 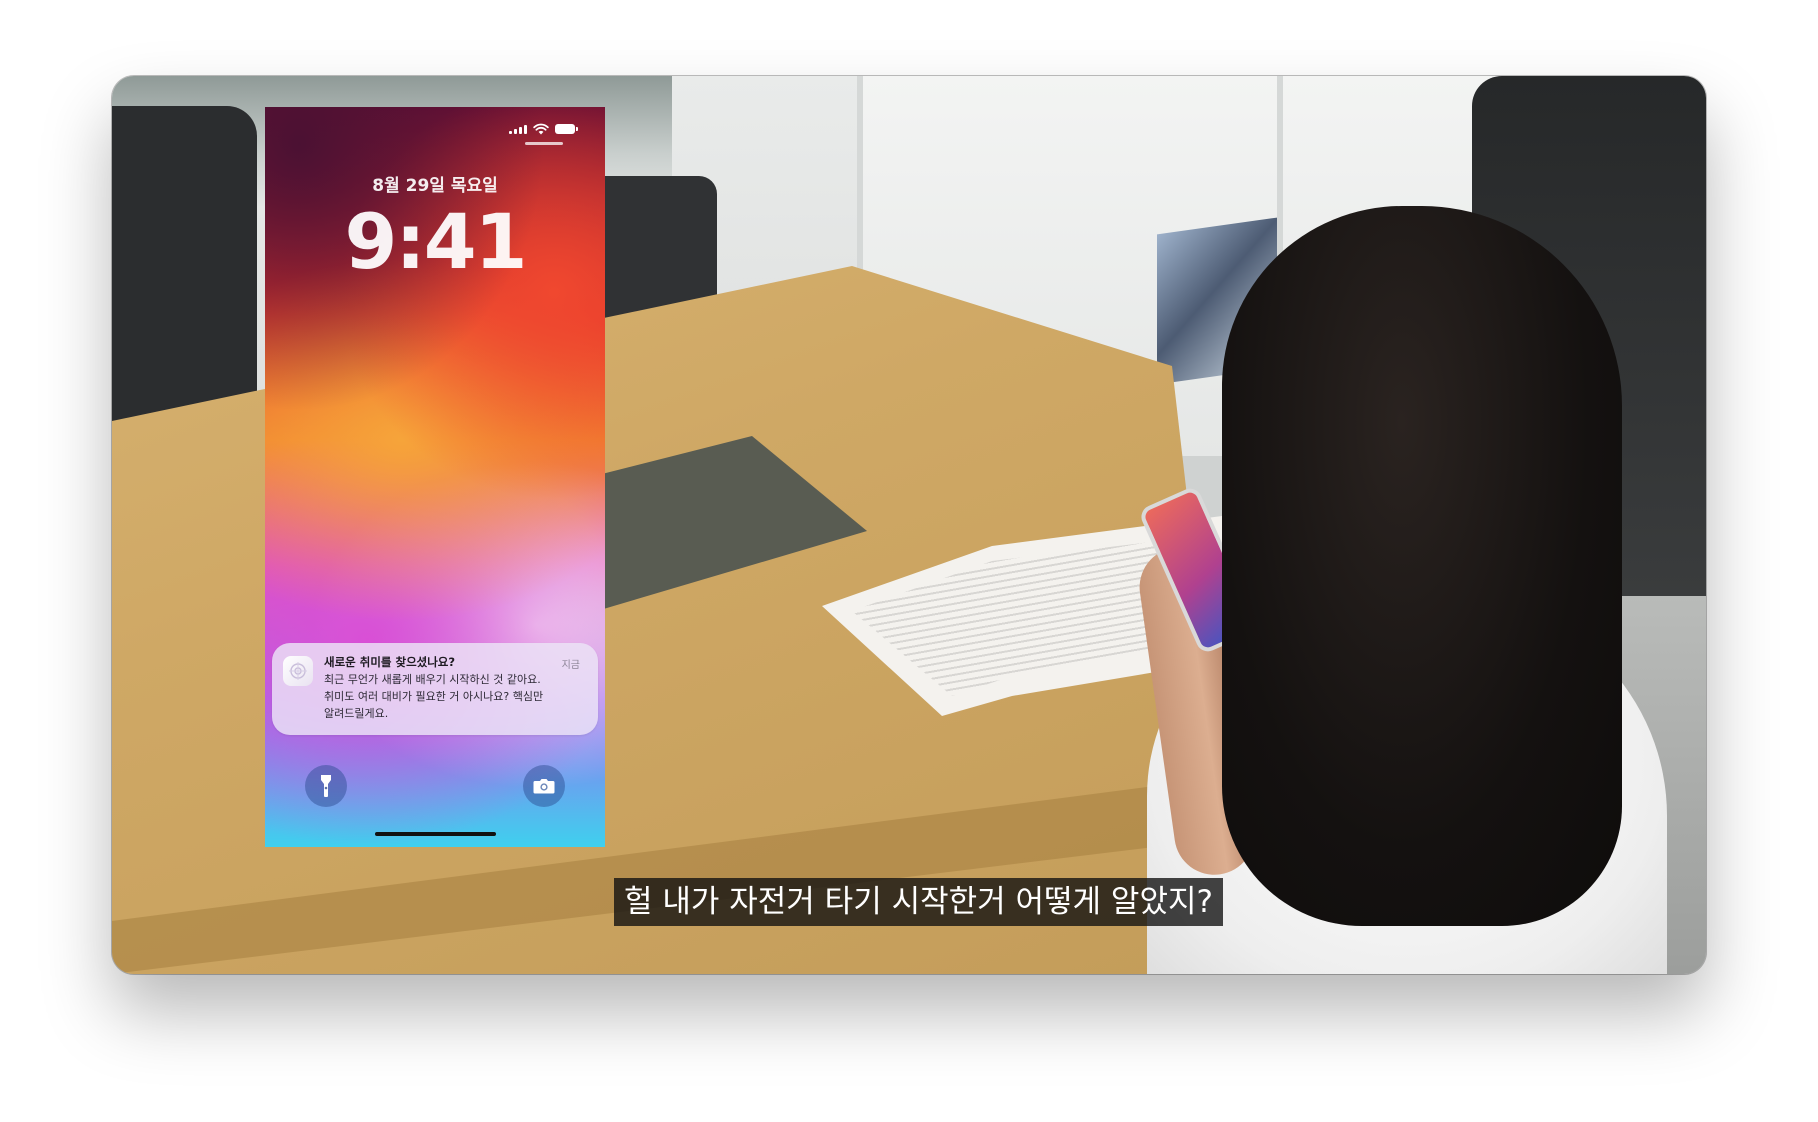 What do you see at coordinates (298, 671) in the screenshot?
I see `app-icon` at bounding box center [298, 671].